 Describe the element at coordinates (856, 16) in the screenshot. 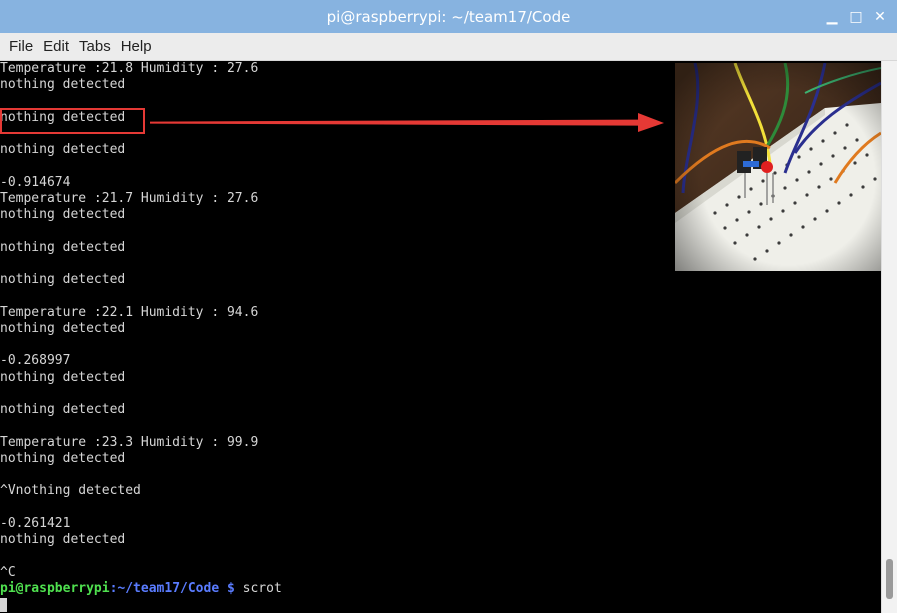

I see `maximize-icon: □` at that location.